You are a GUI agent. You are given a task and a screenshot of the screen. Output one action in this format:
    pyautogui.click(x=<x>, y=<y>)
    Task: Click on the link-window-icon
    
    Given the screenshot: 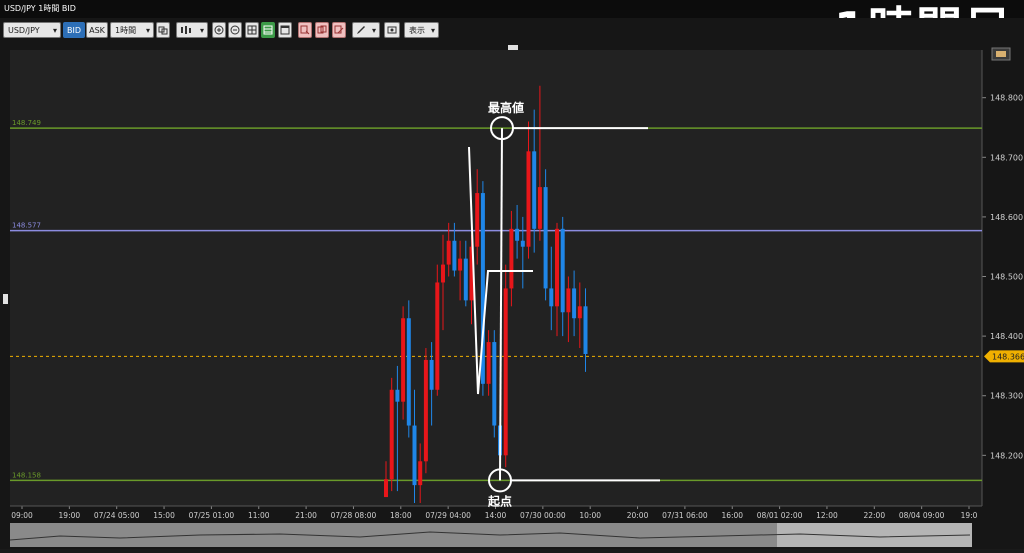 What is the action you would take?
    pyautogui.click(x=163, y=30)
    